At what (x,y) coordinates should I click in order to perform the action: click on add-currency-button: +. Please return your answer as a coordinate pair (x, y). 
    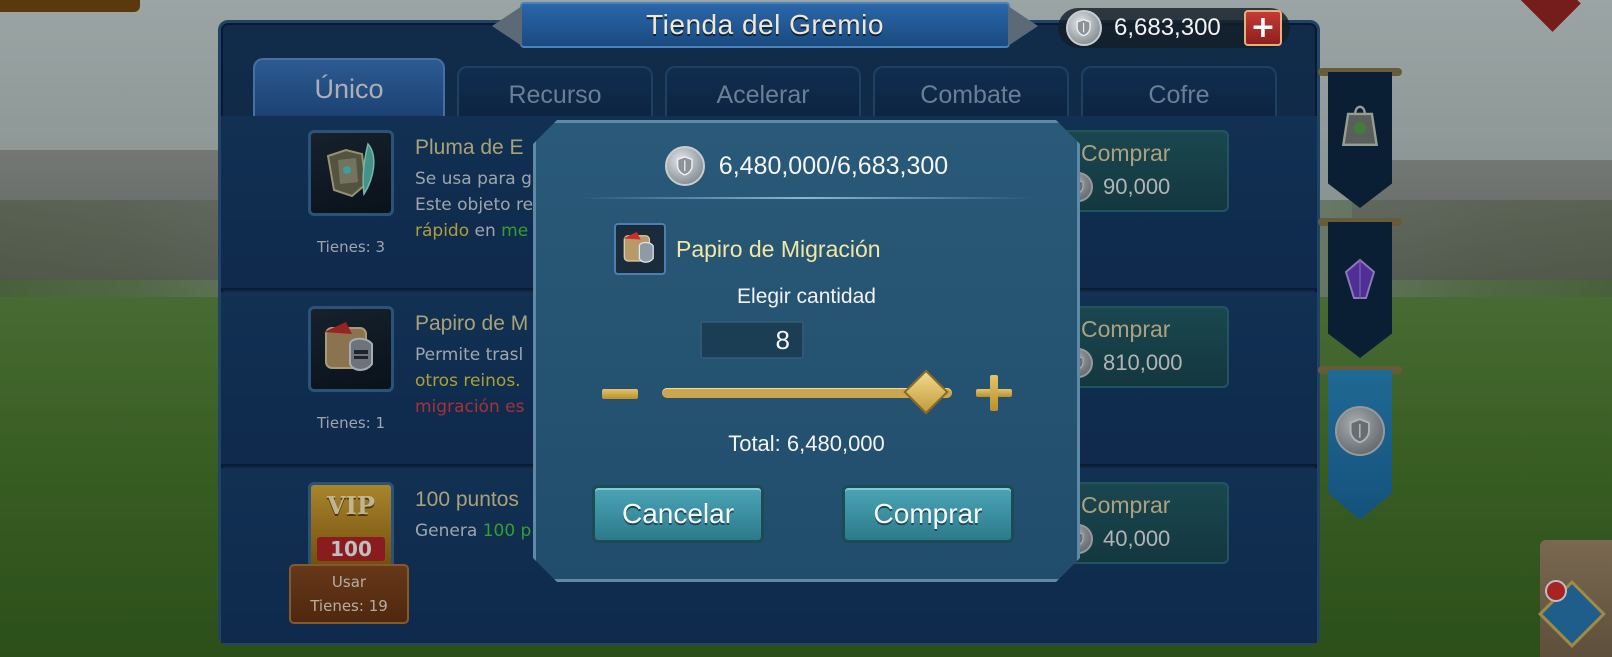
    Looking at the image, I should click on (1263, 28).